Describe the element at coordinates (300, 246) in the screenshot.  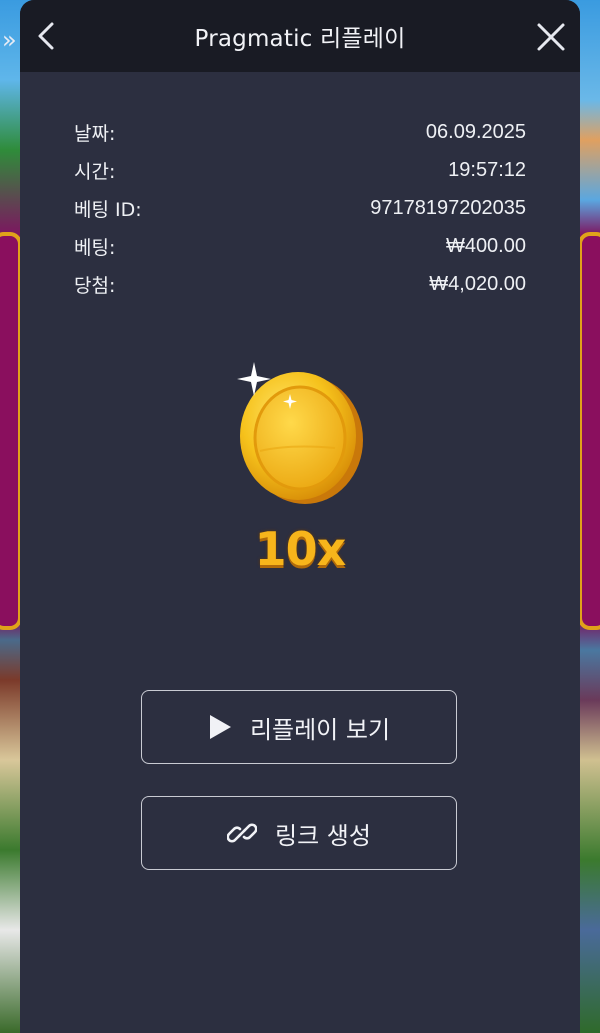
I see `detail-row-bet: 베팅: ₩400.00` at that location.